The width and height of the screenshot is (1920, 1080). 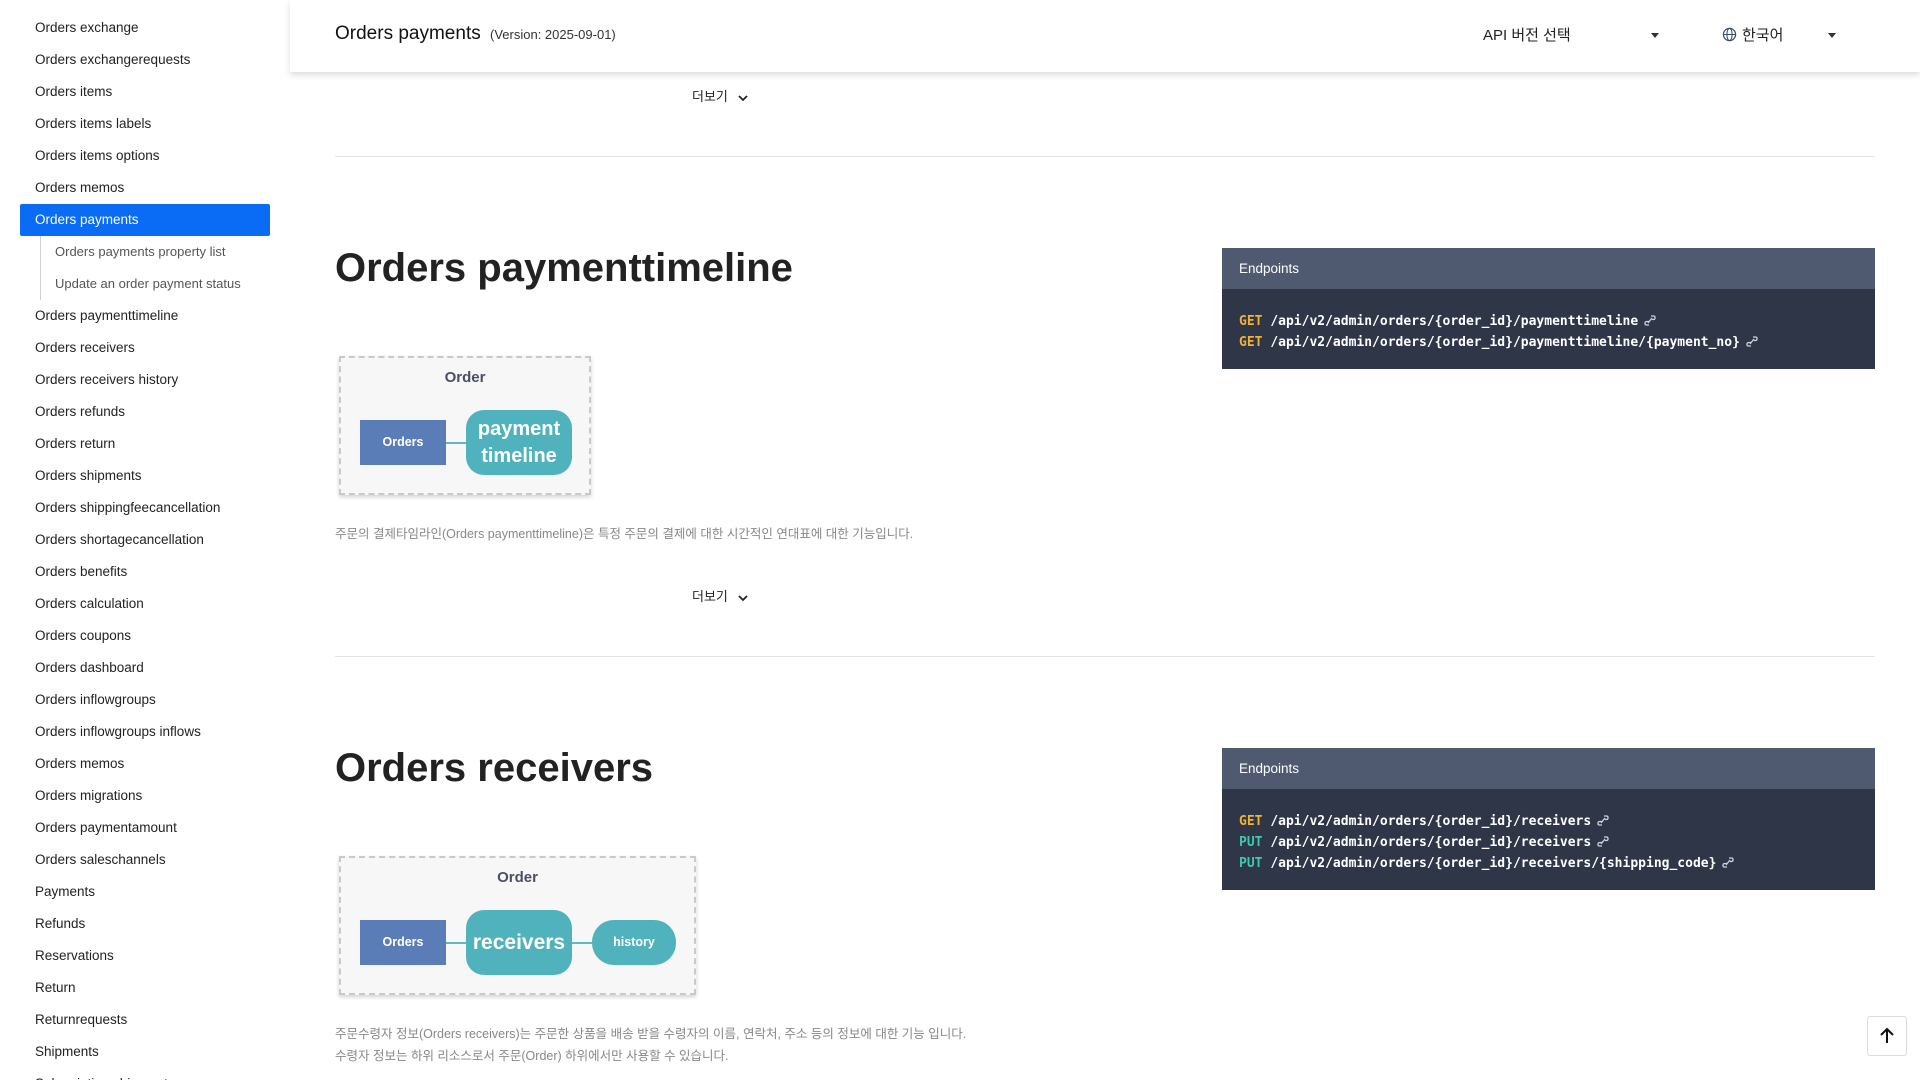 What do you see at coordinates (145, 924) in the screenshot?
I see `sidebar-item-refunds: Refunds` at bounding box center [145, 924].